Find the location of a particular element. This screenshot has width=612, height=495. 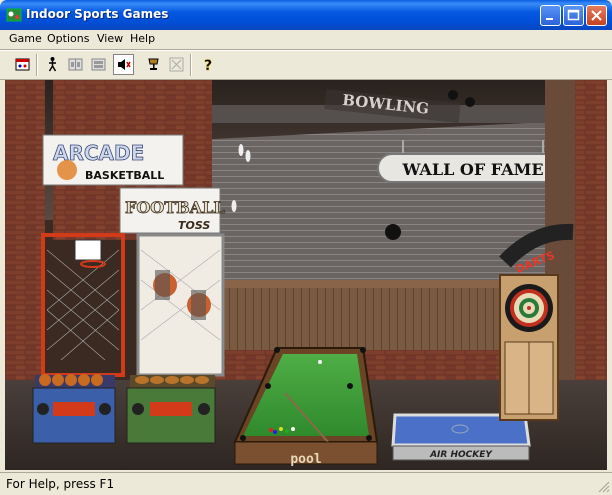

arcade-sign-subtitle: BASKETBALL is located at coordinates (124, 175).